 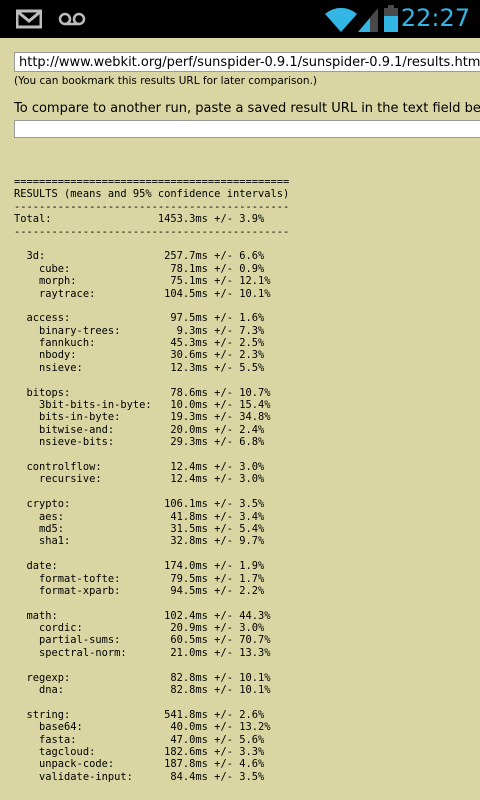 I want to click on result-line: regexp: 82.8ms +/- 10.1%, so click(x=142, y=677).